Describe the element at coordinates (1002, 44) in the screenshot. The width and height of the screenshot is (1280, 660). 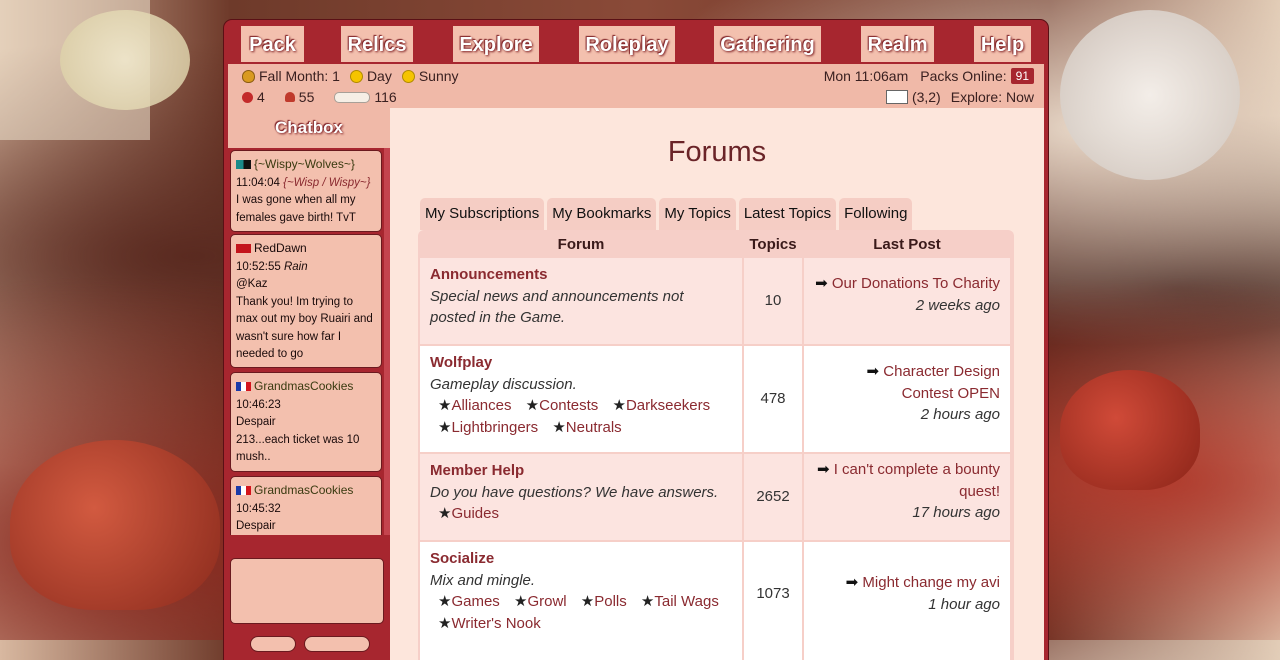
I see `nav-help: Help` at that location.